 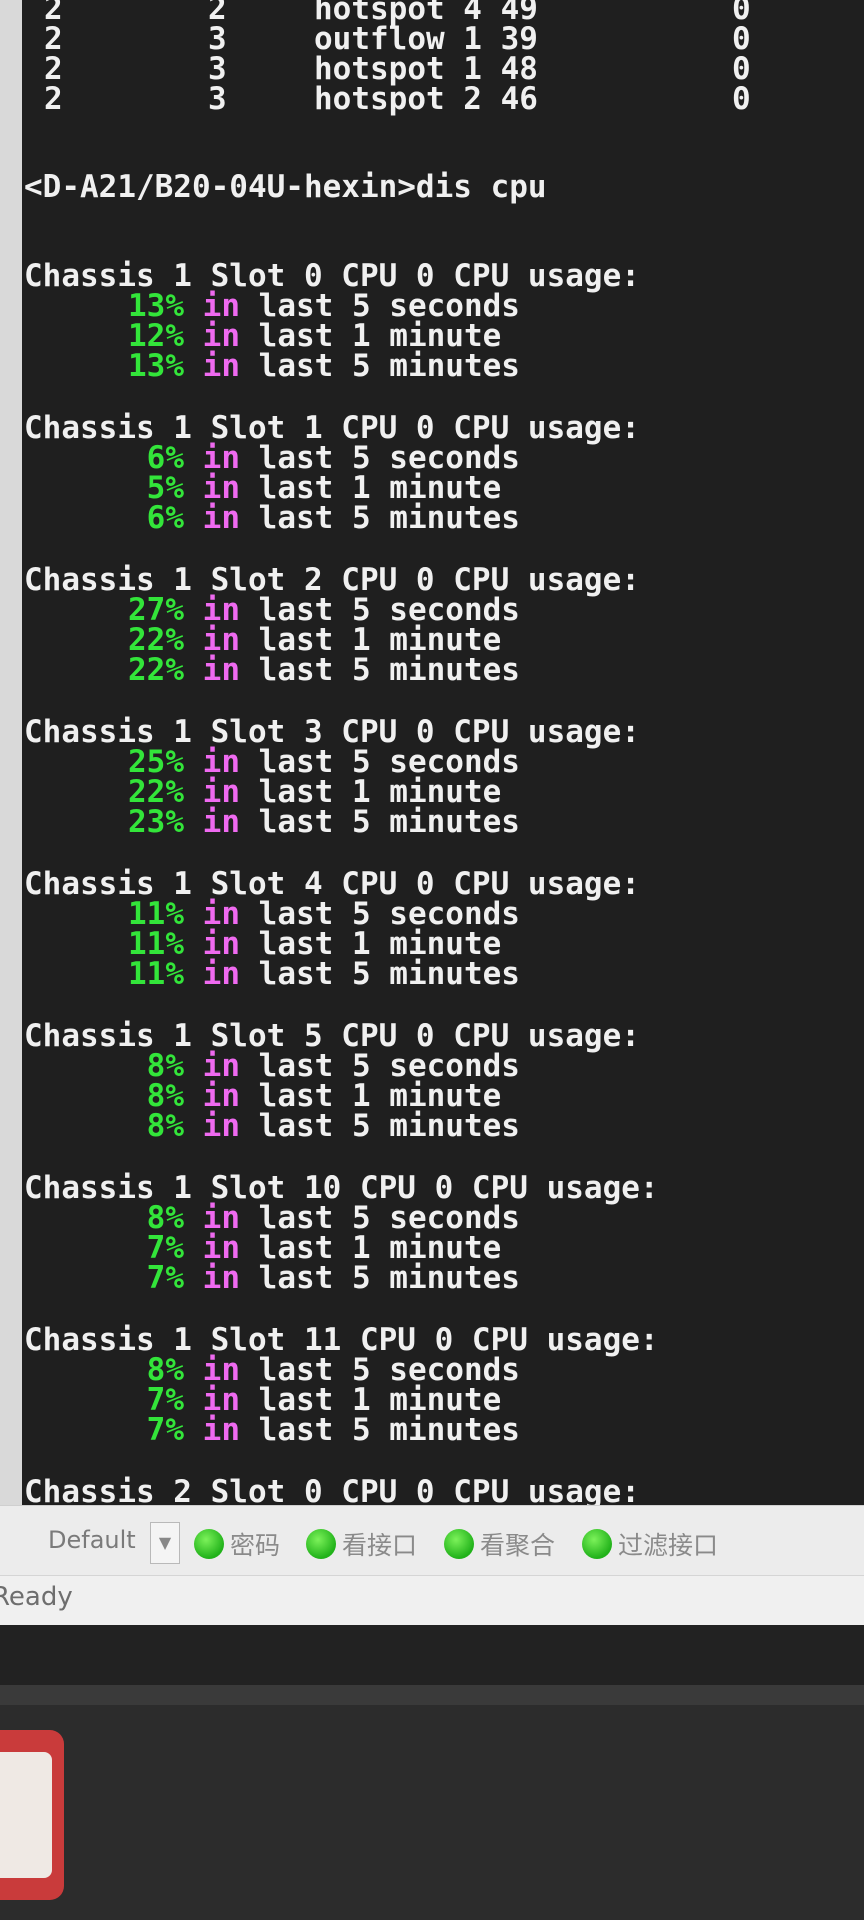 What do you see at coordinates (380, 1545) in the screenshot?
I see `quick-button-label: 看接口` at bounding box center [380, 1545].